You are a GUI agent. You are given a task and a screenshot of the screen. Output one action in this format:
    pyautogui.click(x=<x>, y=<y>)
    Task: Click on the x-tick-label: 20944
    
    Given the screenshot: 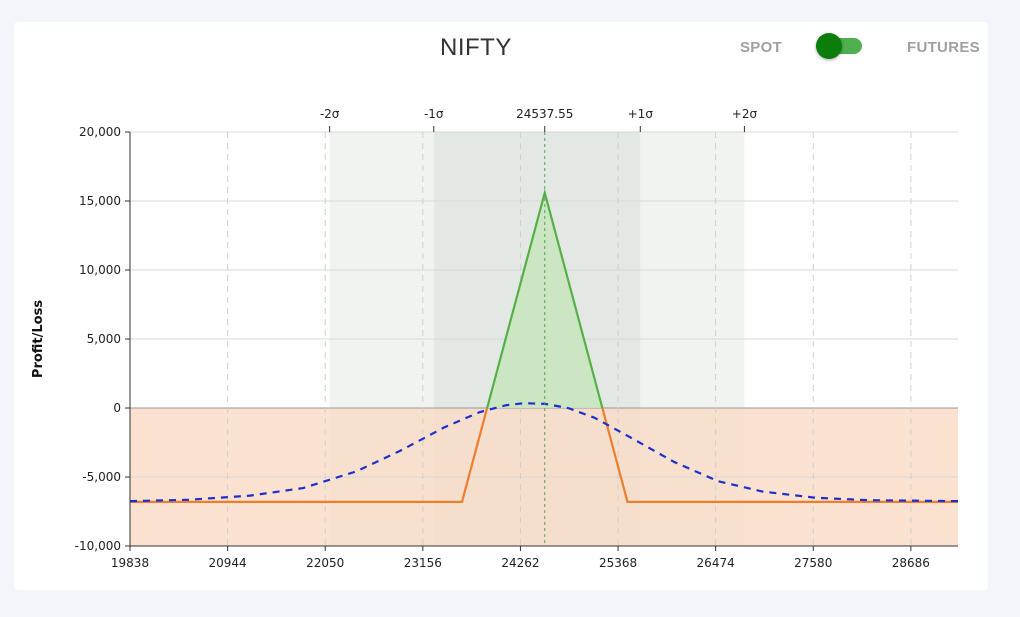 What is the action you would take?
    pyautogui.click(x=228, y=563)
    